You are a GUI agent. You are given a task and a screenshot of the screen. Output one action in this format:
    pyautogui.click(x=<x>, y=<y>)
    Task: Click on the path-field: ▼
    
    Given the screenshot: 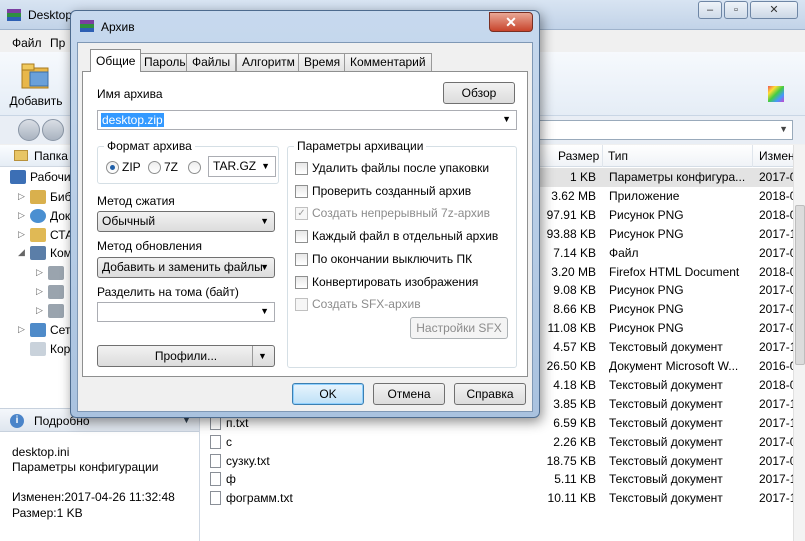 What is the action you would take?
    pyautogui.click(x=661, y=130)
    